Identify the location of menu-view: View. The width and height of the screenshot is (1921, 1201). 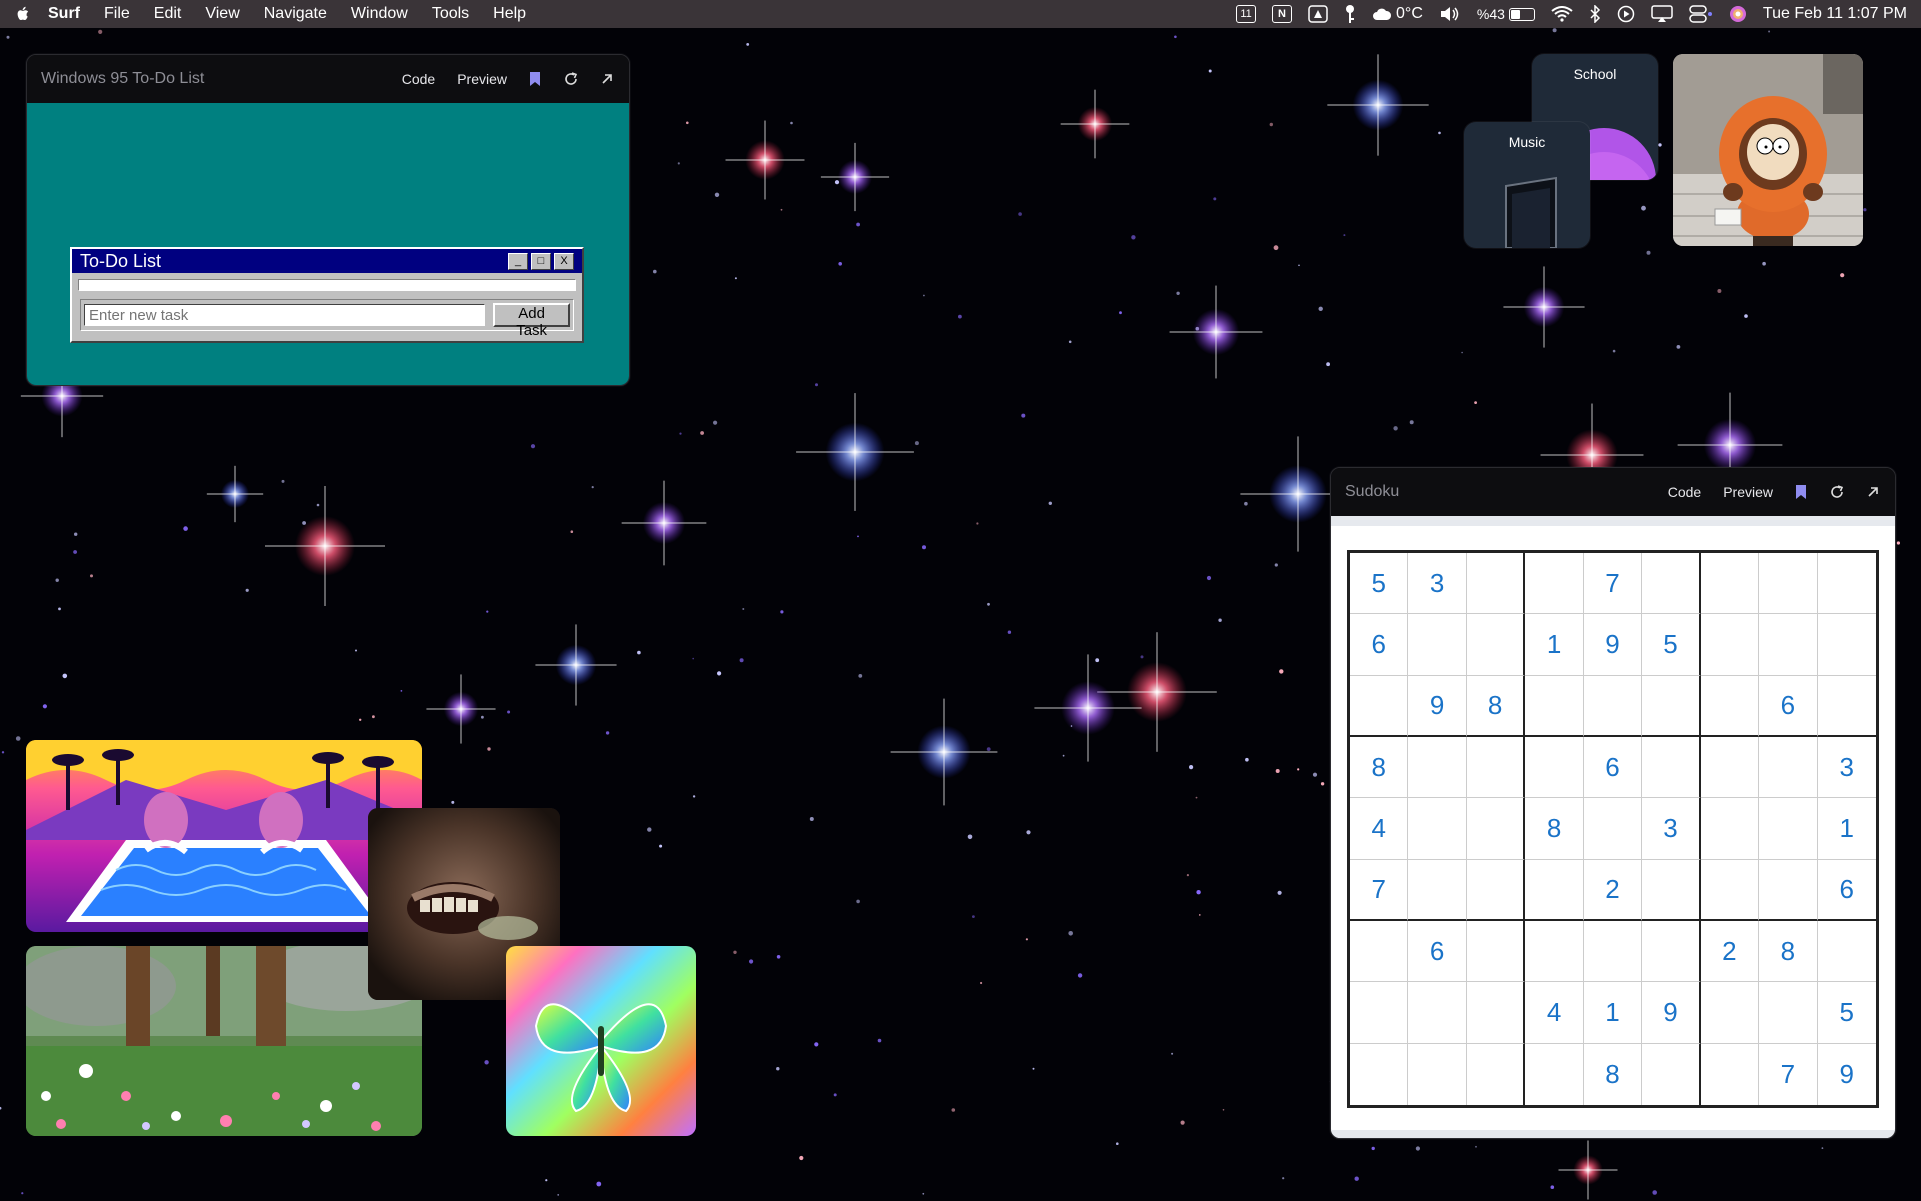
(222, 14).